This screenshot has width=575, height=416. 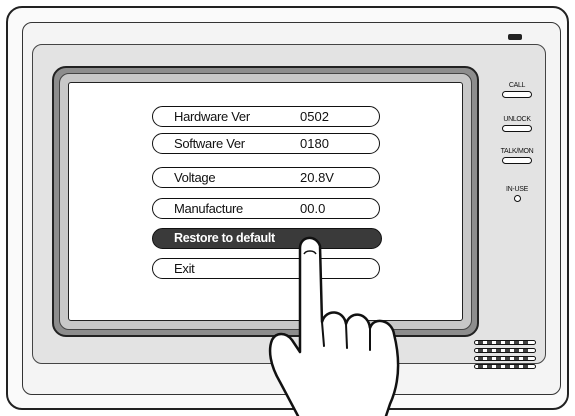 What do you see at coordinates (195, 177) in the screenshot?
I see `menu-item-label: Voltage` at bounding box center [195, 177].